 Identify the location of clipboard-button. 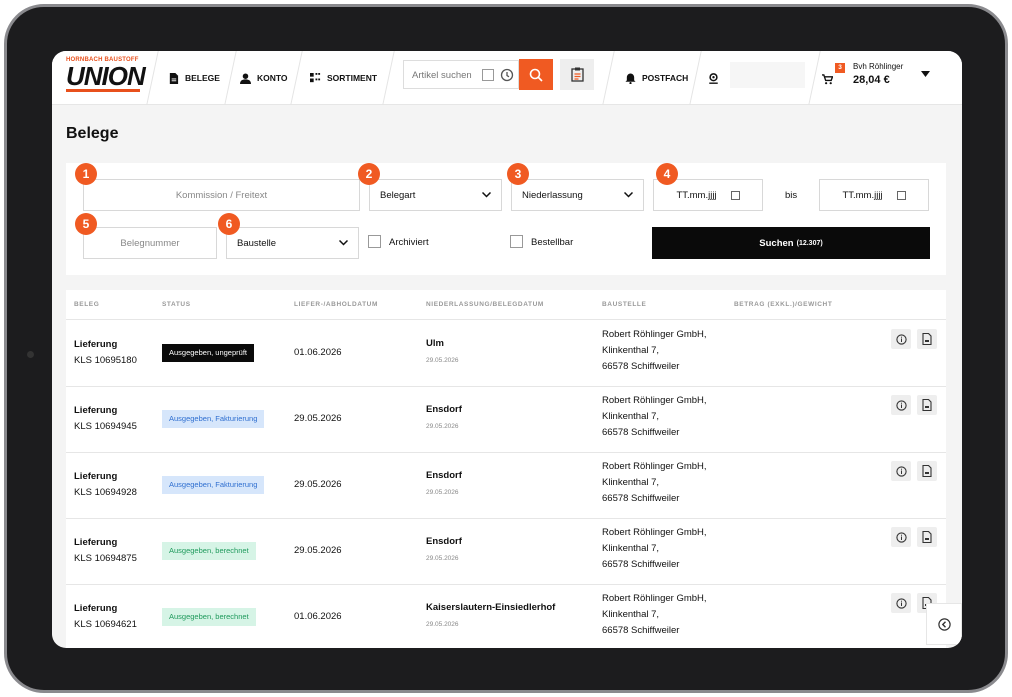
(577, 74).